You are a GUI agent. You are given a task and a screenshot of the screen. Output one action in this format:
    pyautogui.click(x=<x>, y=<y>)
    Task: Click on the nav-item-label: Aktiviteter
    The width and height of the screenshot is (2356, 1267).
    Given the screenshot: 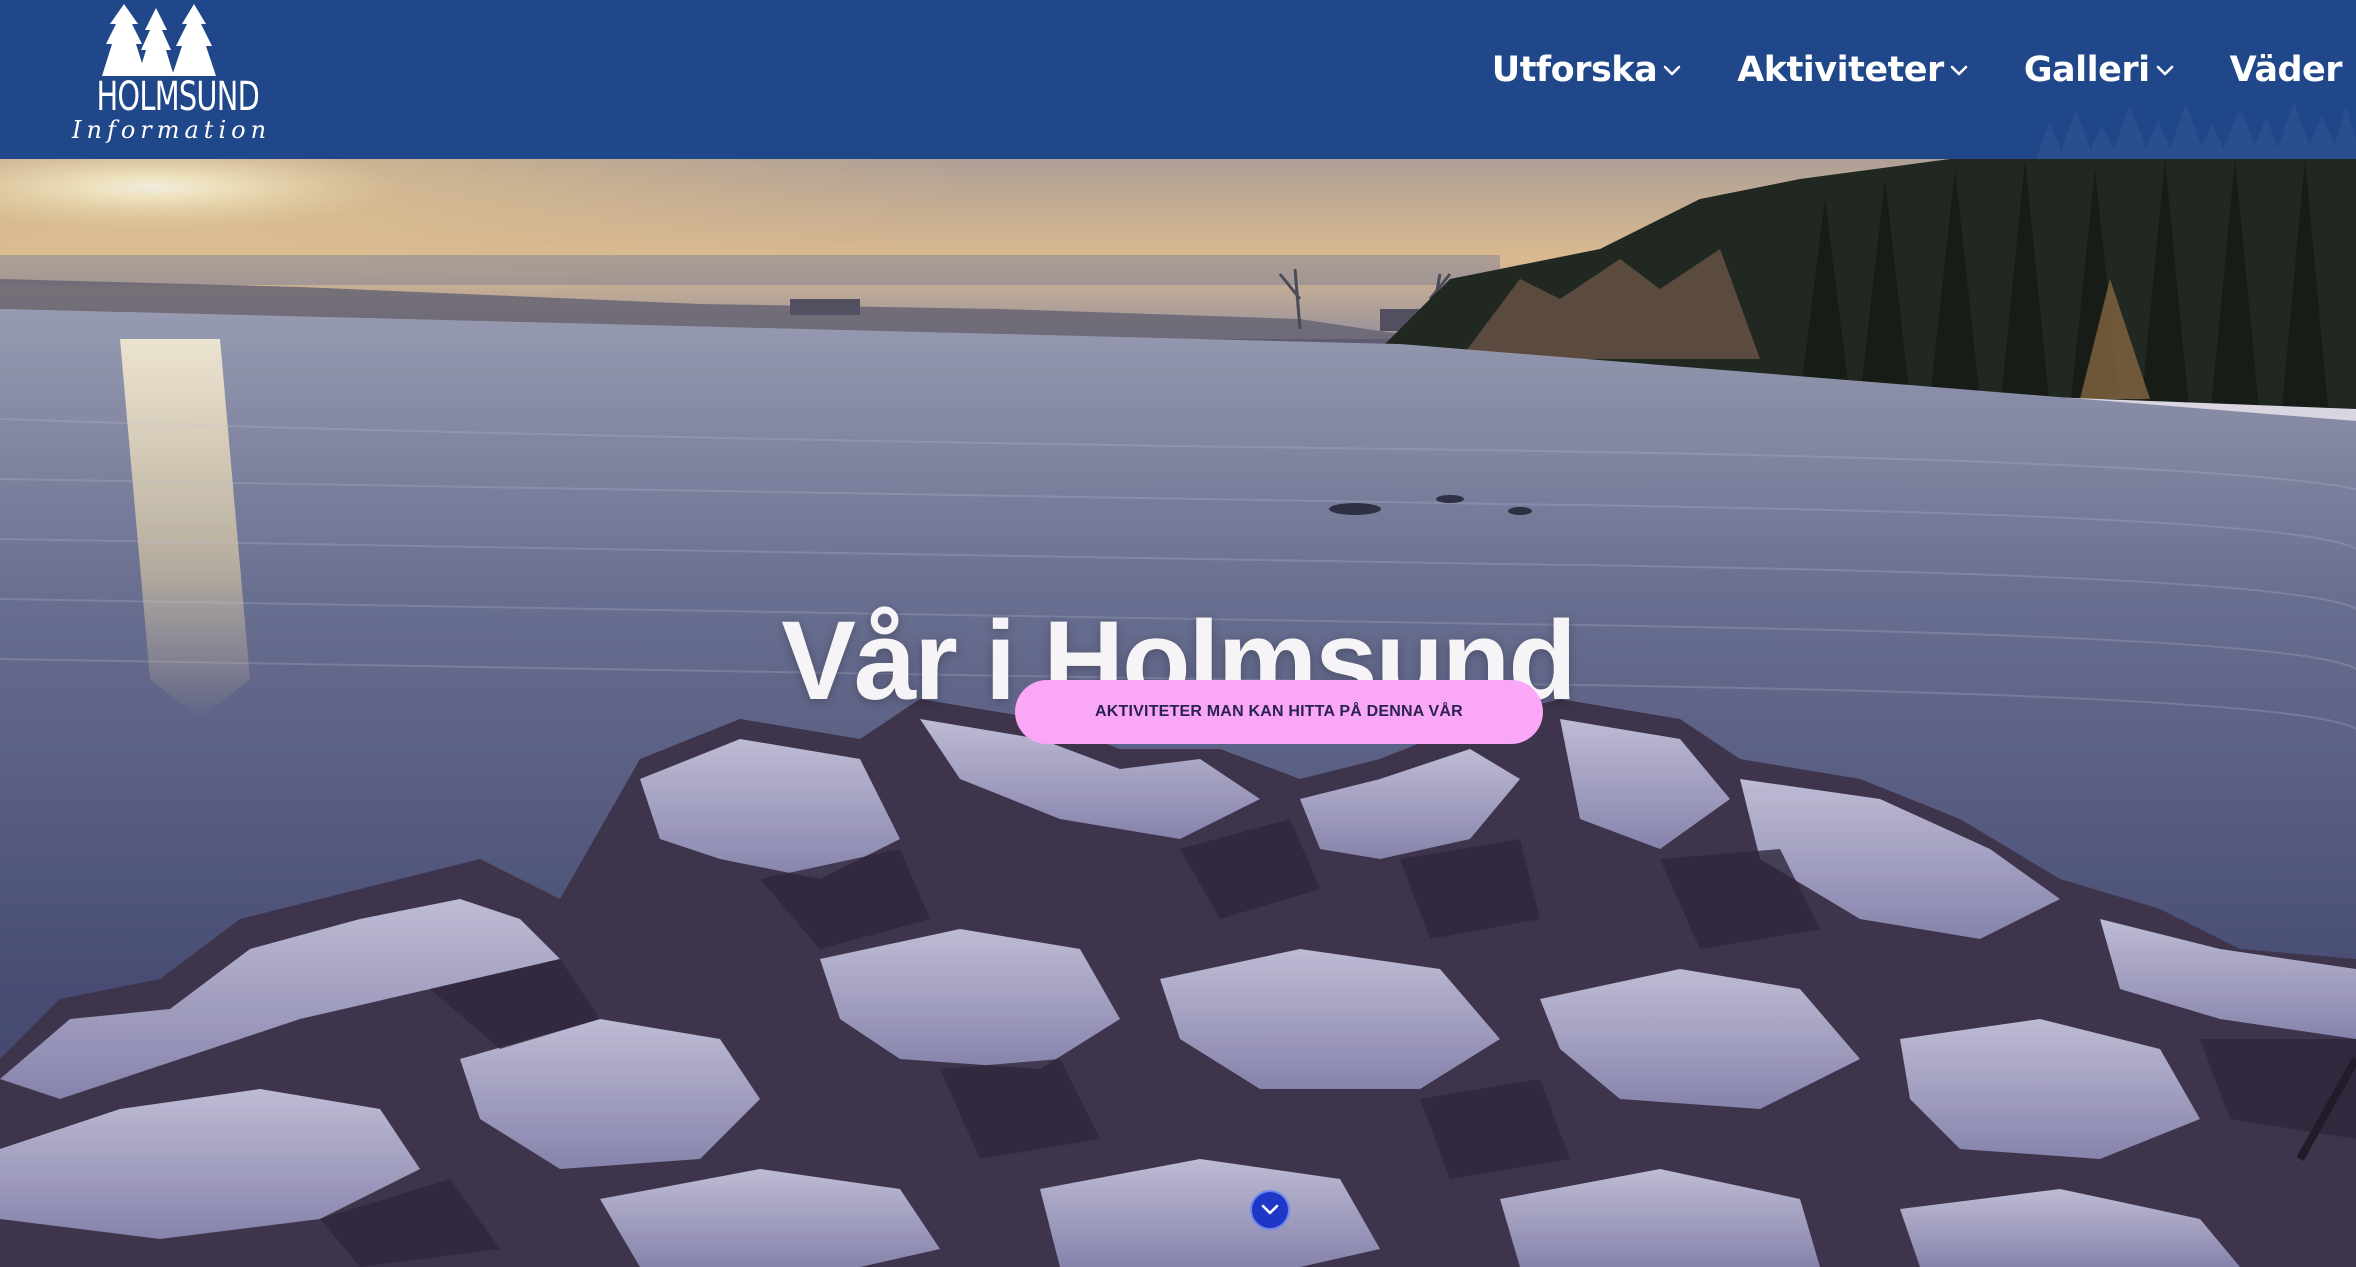 What is the action you would take?
    pyautogui.click(x=1840, y=70)
    